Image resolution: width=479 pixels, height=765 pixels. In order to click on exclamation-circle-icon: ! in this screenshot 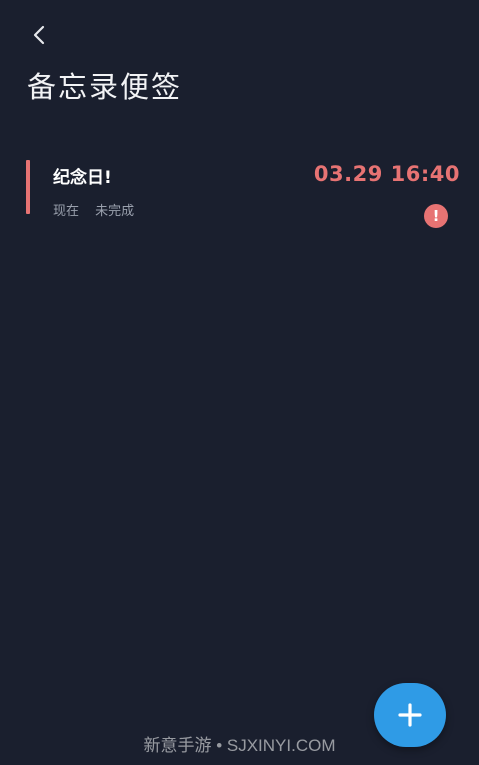, I will do `click(436, 216)`.